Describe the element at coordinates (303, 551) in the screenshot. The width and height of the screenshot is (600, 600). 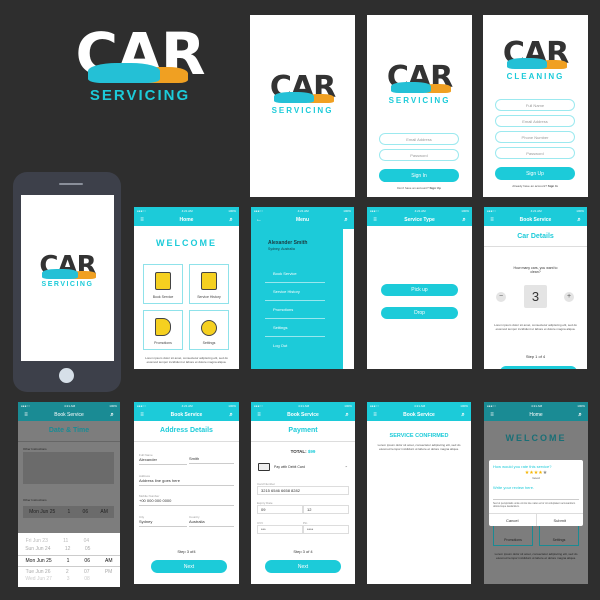
I see `step-indicator: Step 3 of 4` at that location.